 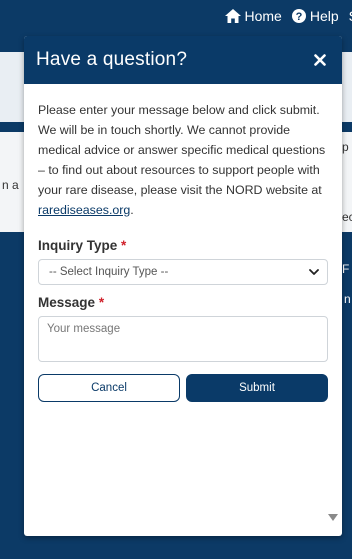 I want to click on background-text-fragment: p, so click(x=345, y=147).